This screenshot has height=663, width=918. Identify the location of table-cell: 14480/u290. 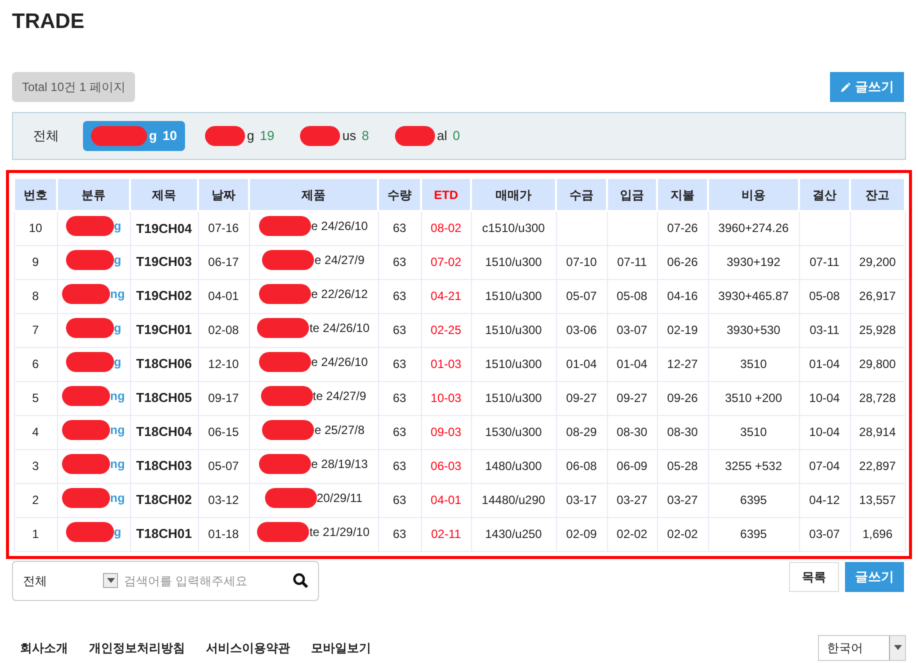
(513, 500).